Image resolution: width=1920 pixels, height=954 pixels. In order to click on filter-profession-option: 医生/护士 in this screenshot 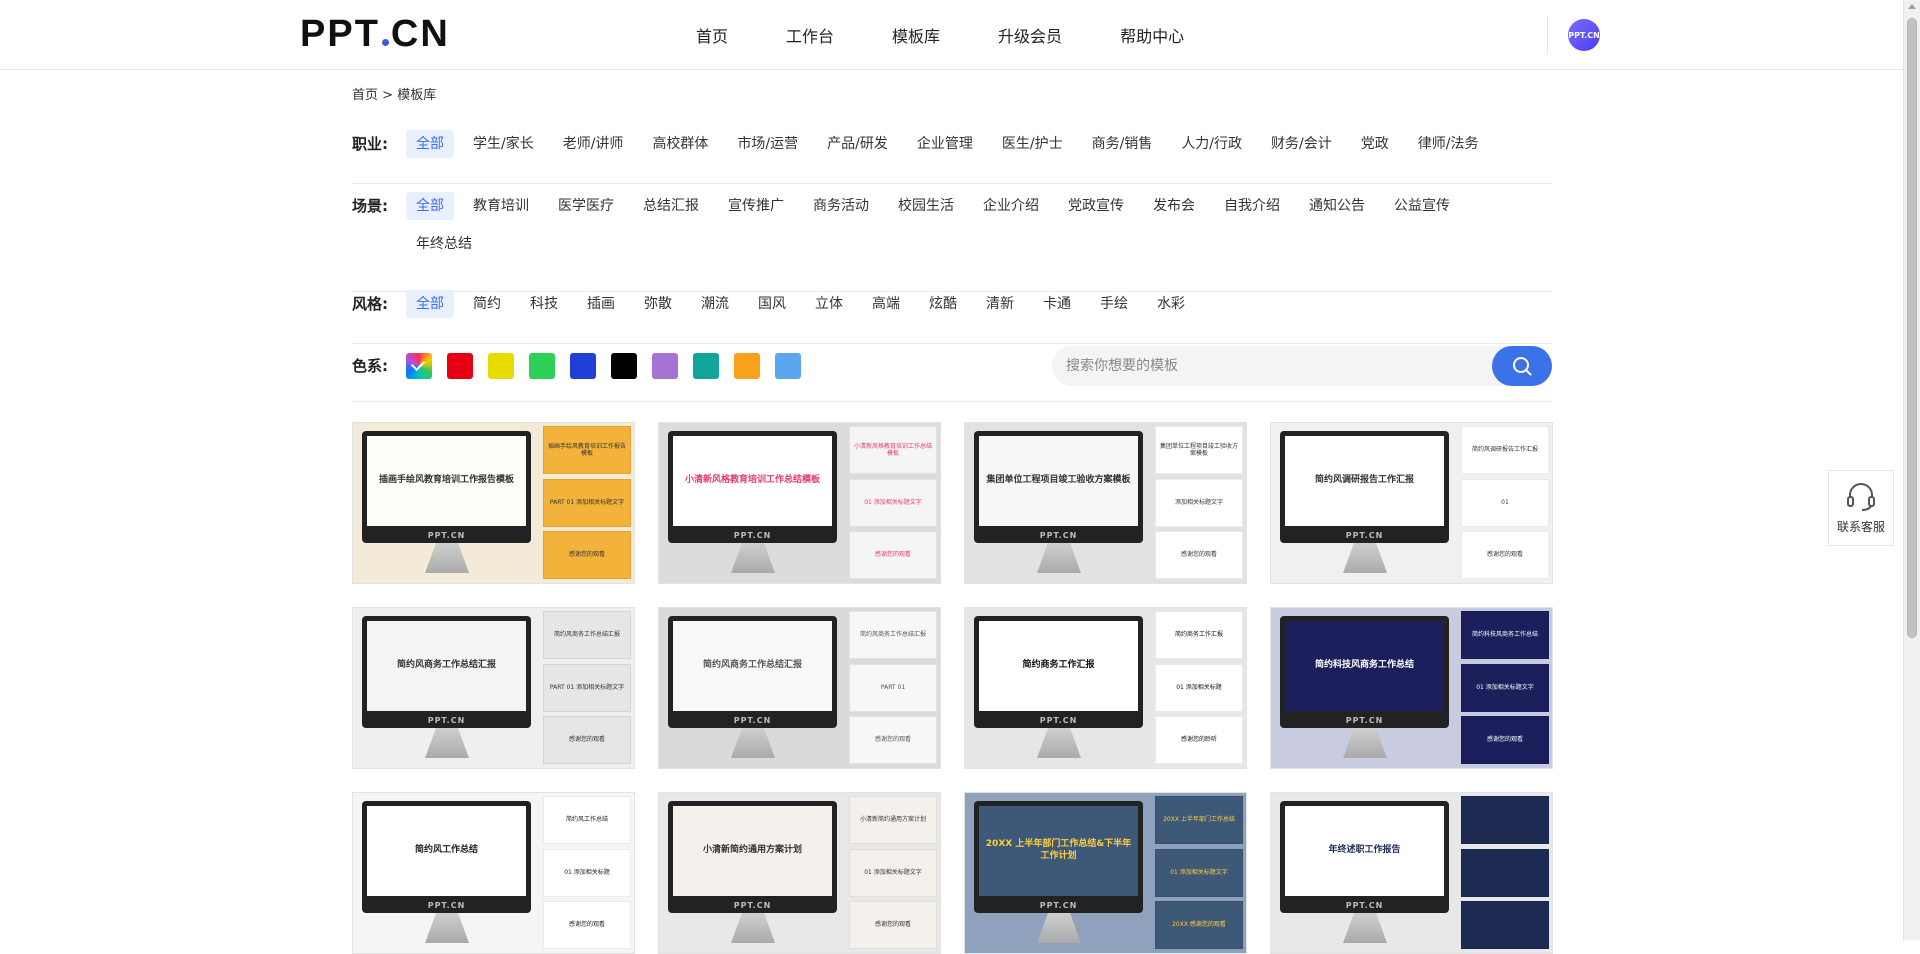, I will do `click(1032, 144)`.